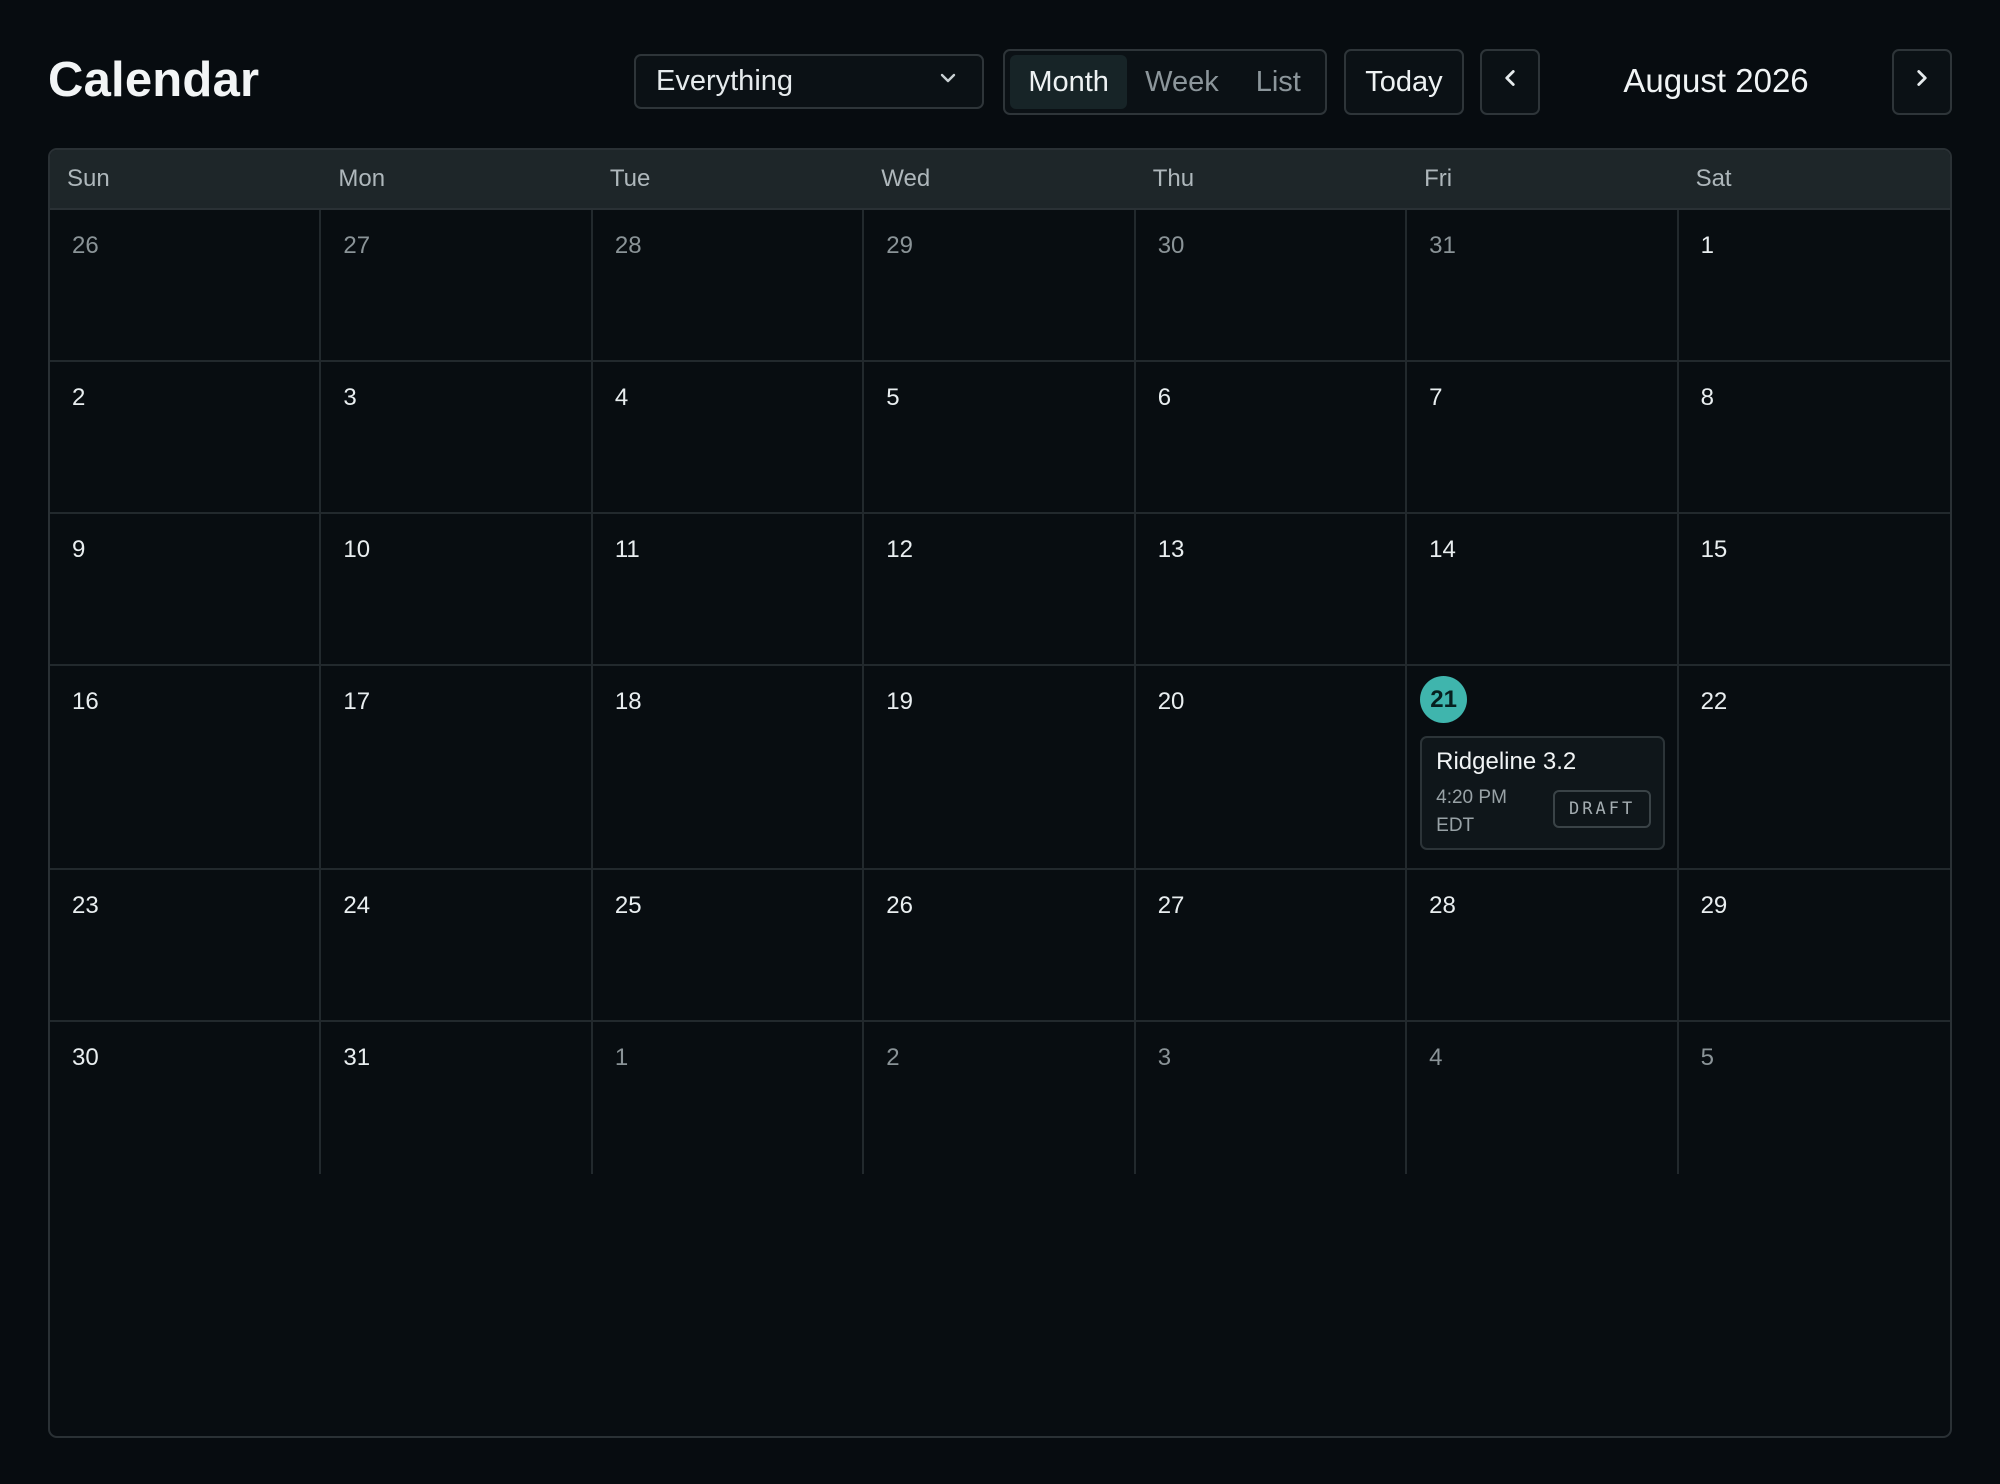  I want to click on day-cell: 10, so click(457, 590).